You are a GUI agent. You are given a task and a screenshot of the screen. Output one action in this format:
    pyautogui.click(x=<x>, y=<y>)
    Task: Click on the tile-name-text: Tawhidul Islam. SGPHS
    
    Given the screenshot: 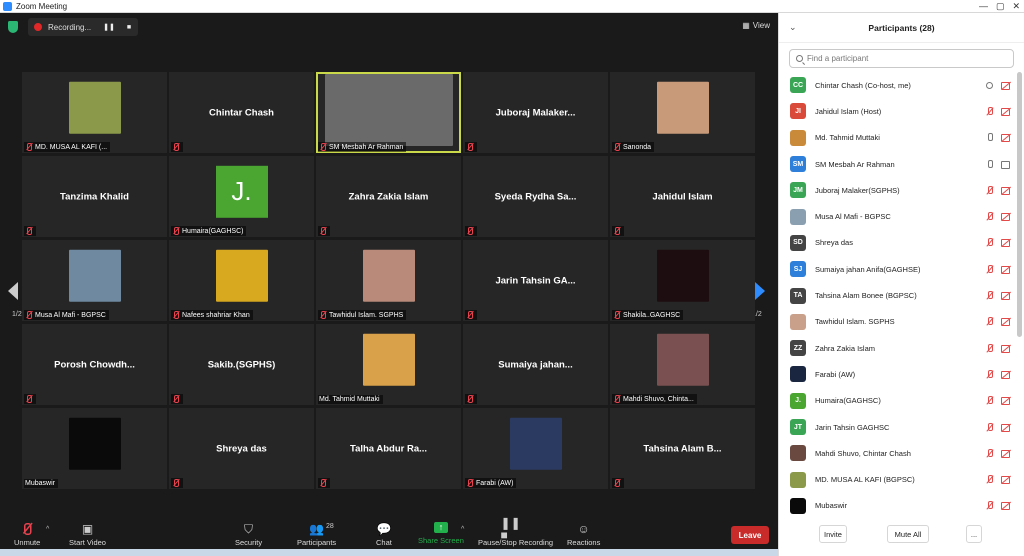 What is the action you would take?
    pyautogui.click(x=366, y=315)
    